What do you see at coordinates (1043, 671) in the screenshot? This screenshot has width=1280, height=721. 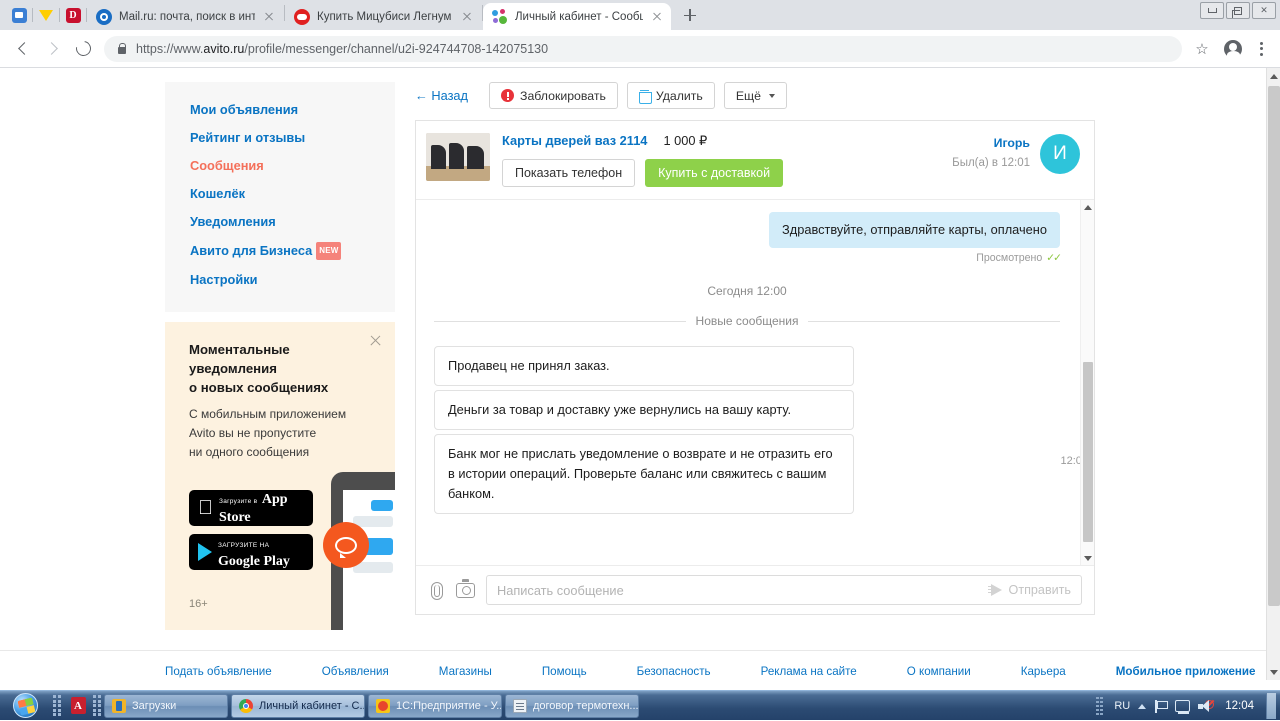 I see `footer-link-career: Карьера` at bounding box center [1043, 671].